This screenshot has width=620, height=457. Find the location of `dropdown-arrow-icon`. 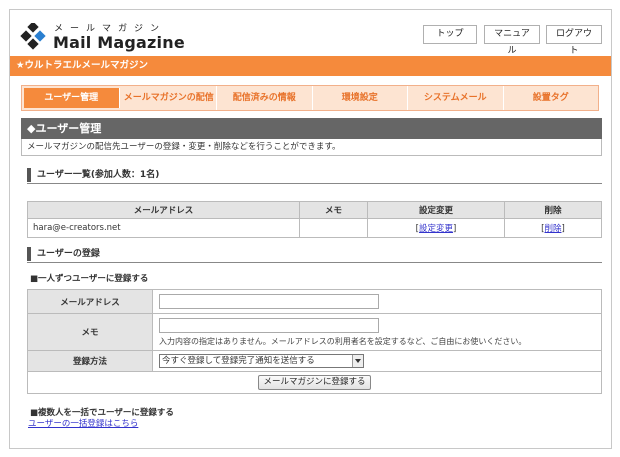

dropdown-arrow-icon is located at coordinates (357, 361).